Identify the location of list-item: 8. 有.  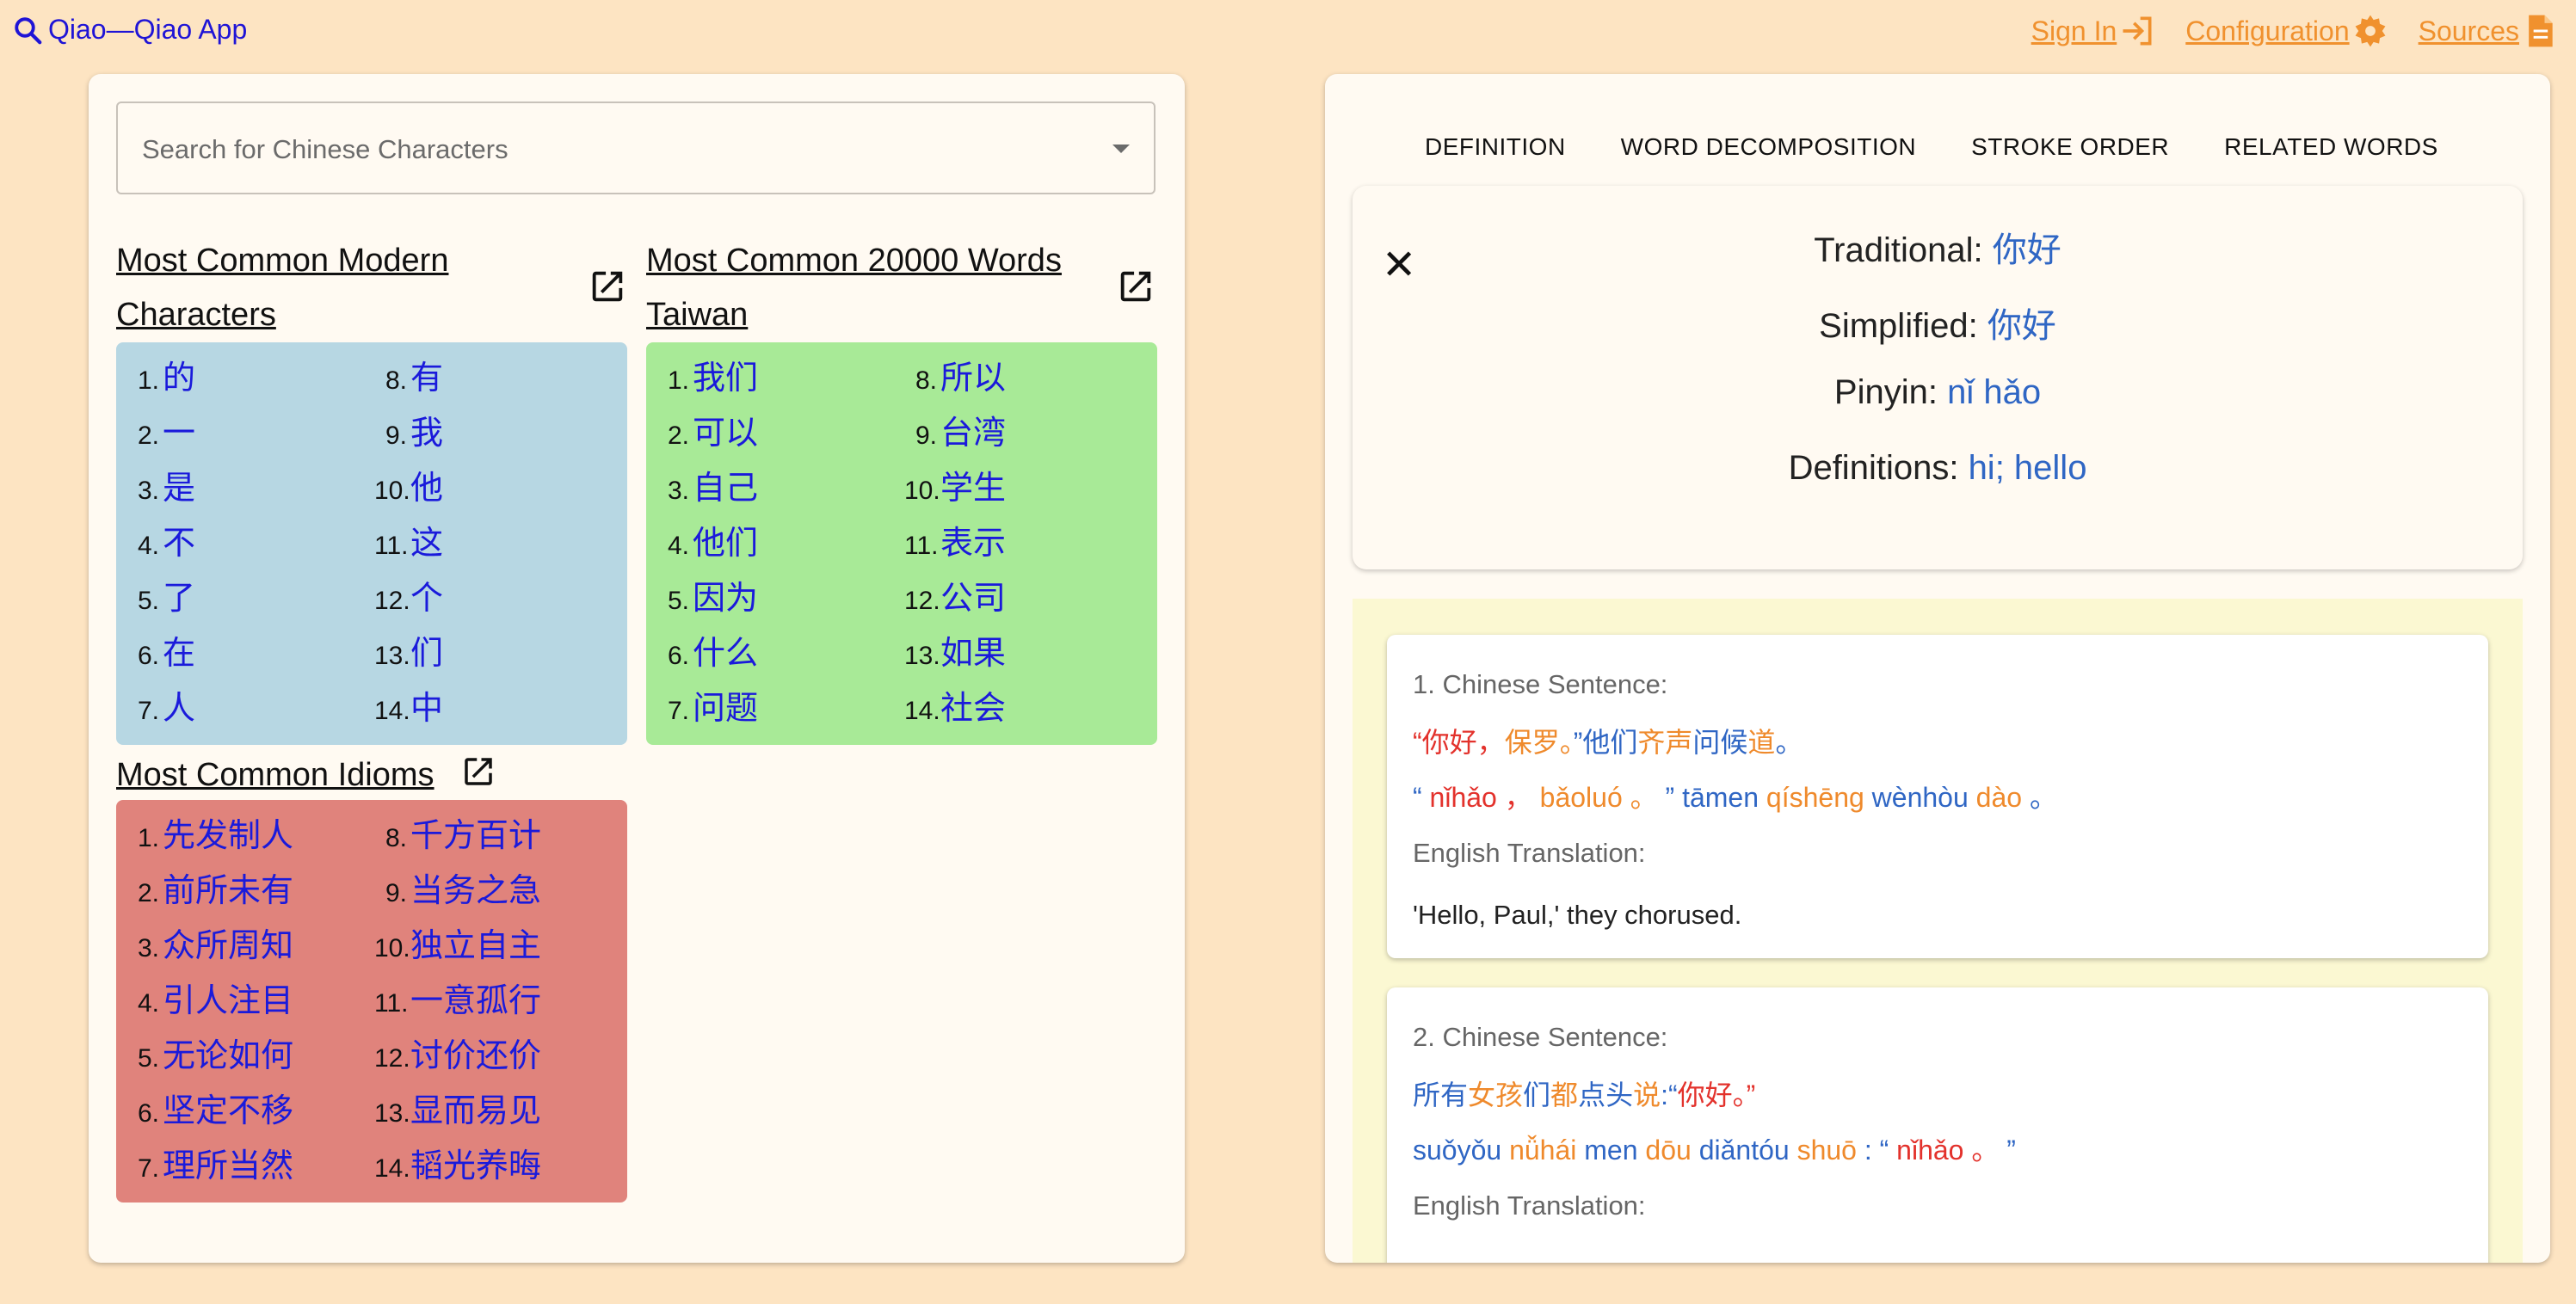
(408, 378).